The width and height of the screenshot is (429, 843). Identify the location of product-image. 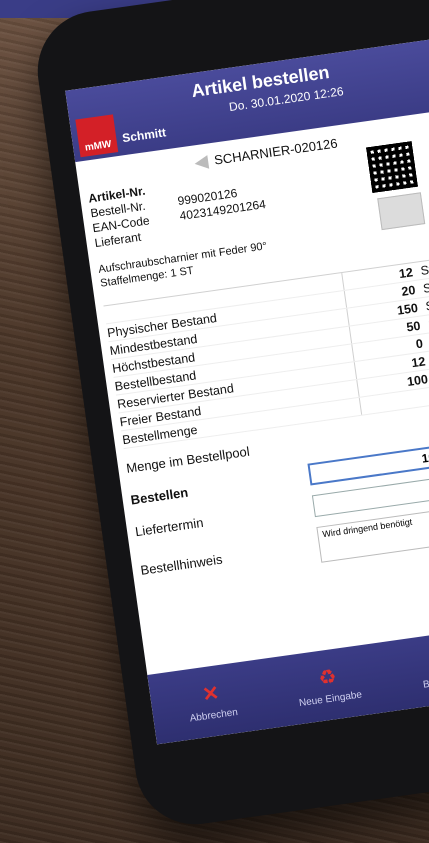
(401, 211).